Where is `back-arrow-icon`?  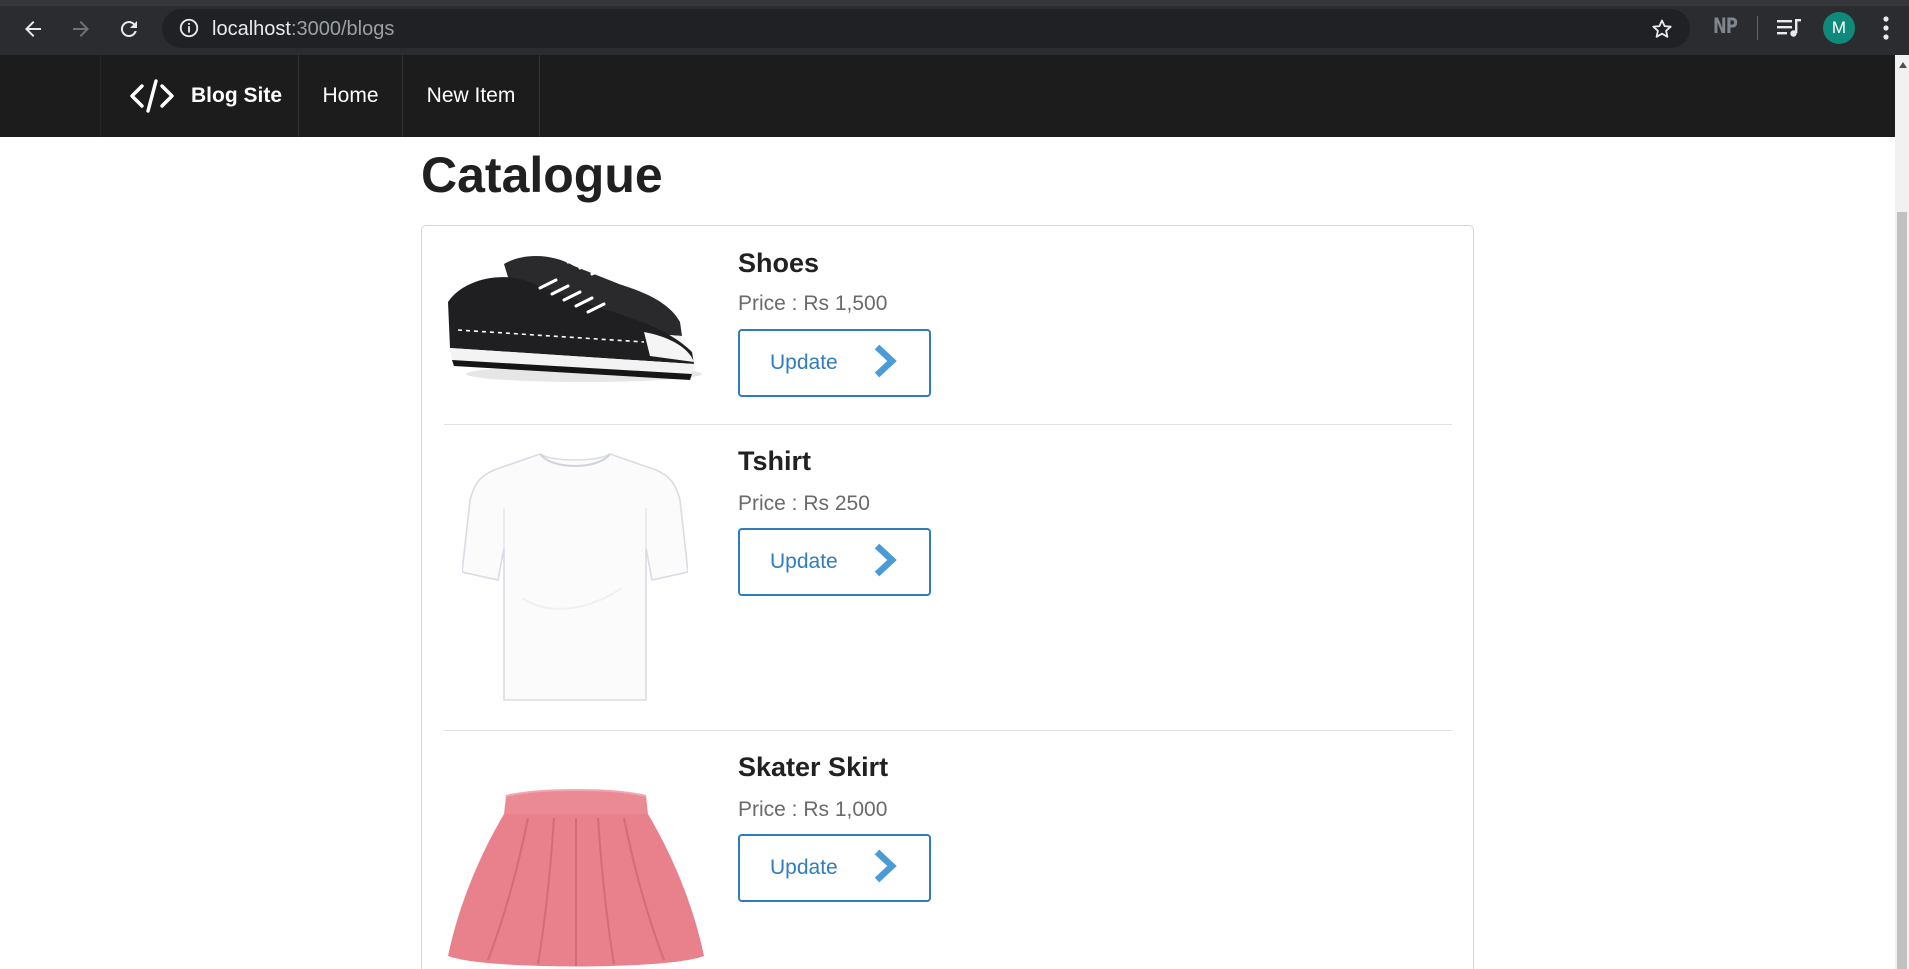
back-arrow-icon is located at coordinates (33, 29).